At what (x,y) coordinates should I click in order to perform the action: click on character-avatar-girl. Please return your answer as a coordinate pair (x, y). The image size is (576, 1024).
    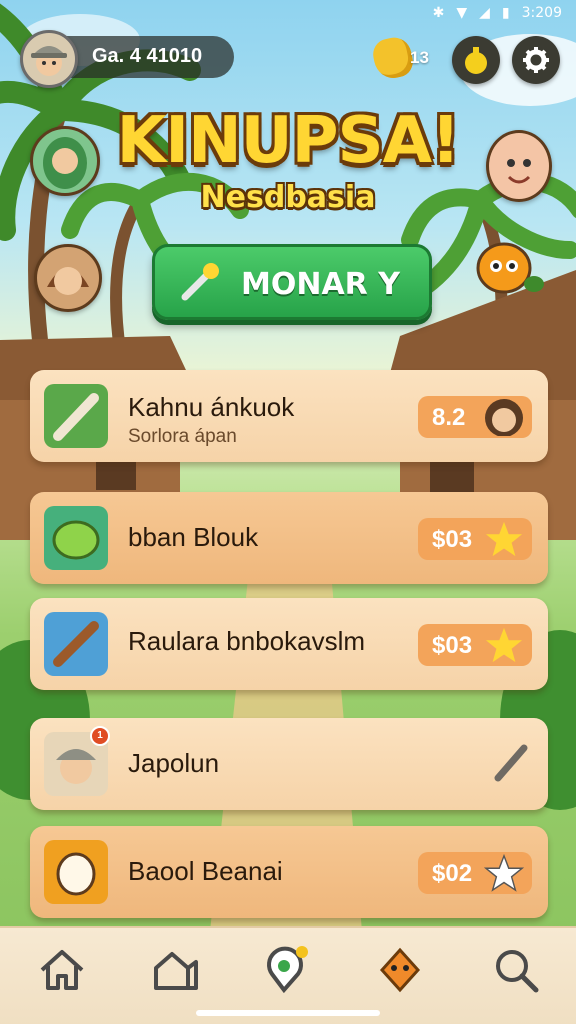
    Looking at the image, I should click on (68, 278).